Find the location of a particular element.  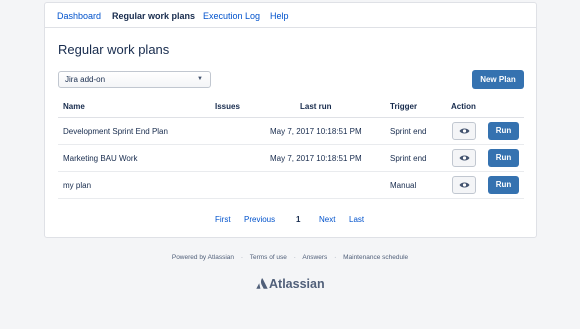

project-type-select: Jira add-on ▼ is located at coordinates (134, 79).